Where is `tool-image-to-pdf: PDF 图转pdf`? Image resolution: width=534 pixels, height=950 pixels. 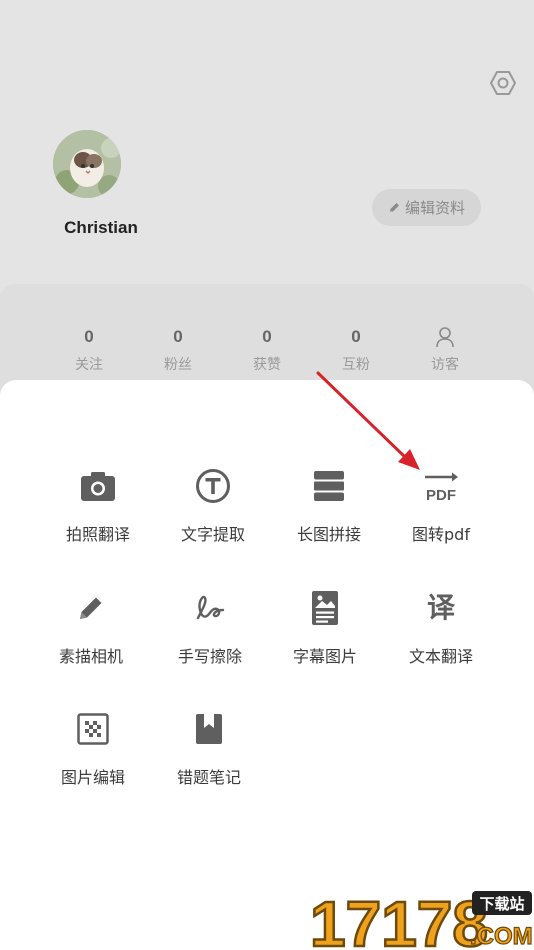
tool-image-to-pdf: PDF 图转pdf is located at coordinates (441, 504).